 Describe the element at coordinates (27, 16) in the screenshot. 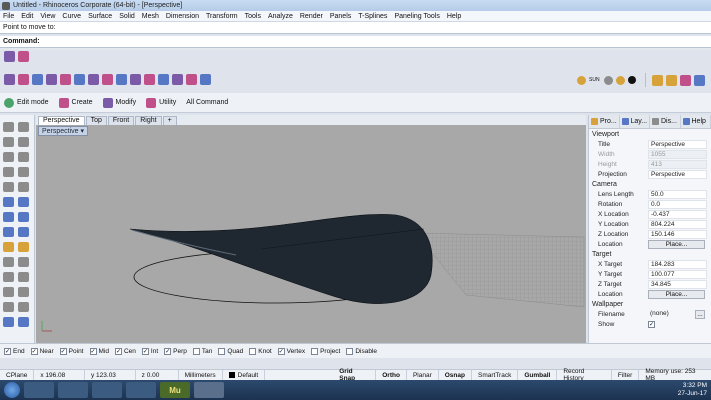

I see `menu-edit: Edit` at that location.